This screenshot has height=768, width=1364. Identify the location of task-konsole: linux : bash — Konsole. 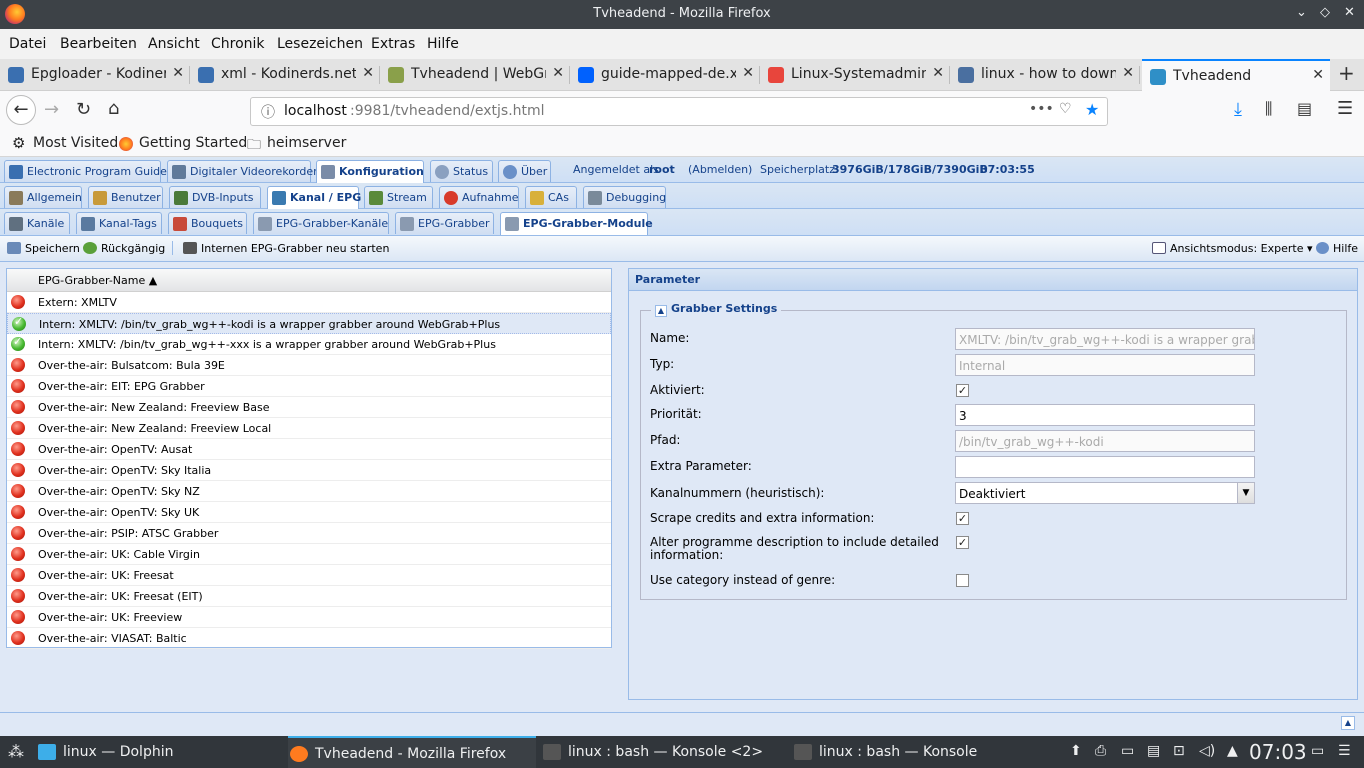
(914, 752).